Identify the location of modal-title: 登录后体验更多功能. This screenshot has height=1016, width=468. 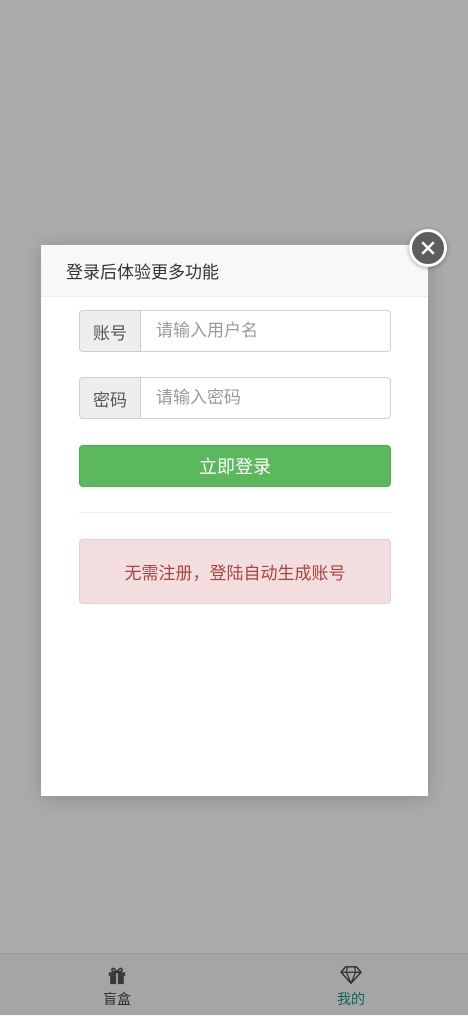
(234, 271).